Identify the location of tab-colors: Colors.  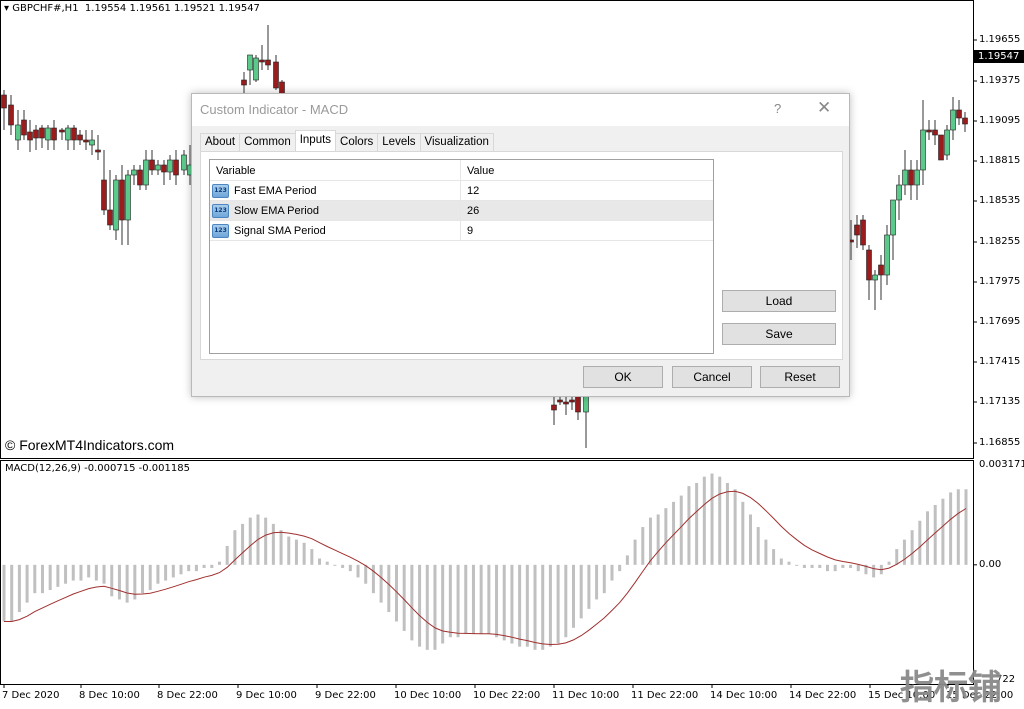
(357, 142).